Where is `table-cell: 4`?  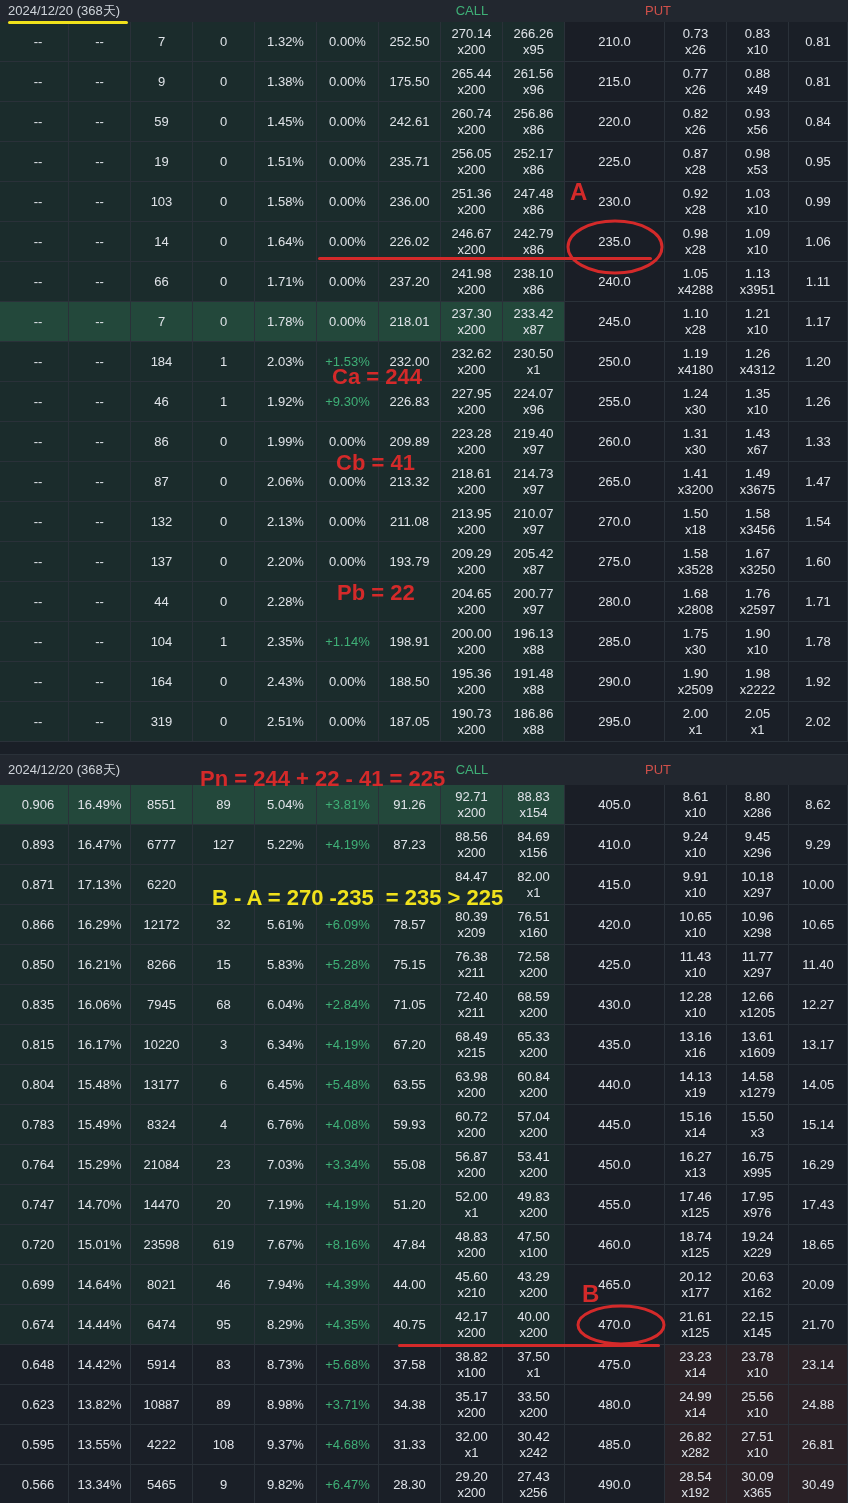 table-cell: 4 is located at coordinates (224, 1125).